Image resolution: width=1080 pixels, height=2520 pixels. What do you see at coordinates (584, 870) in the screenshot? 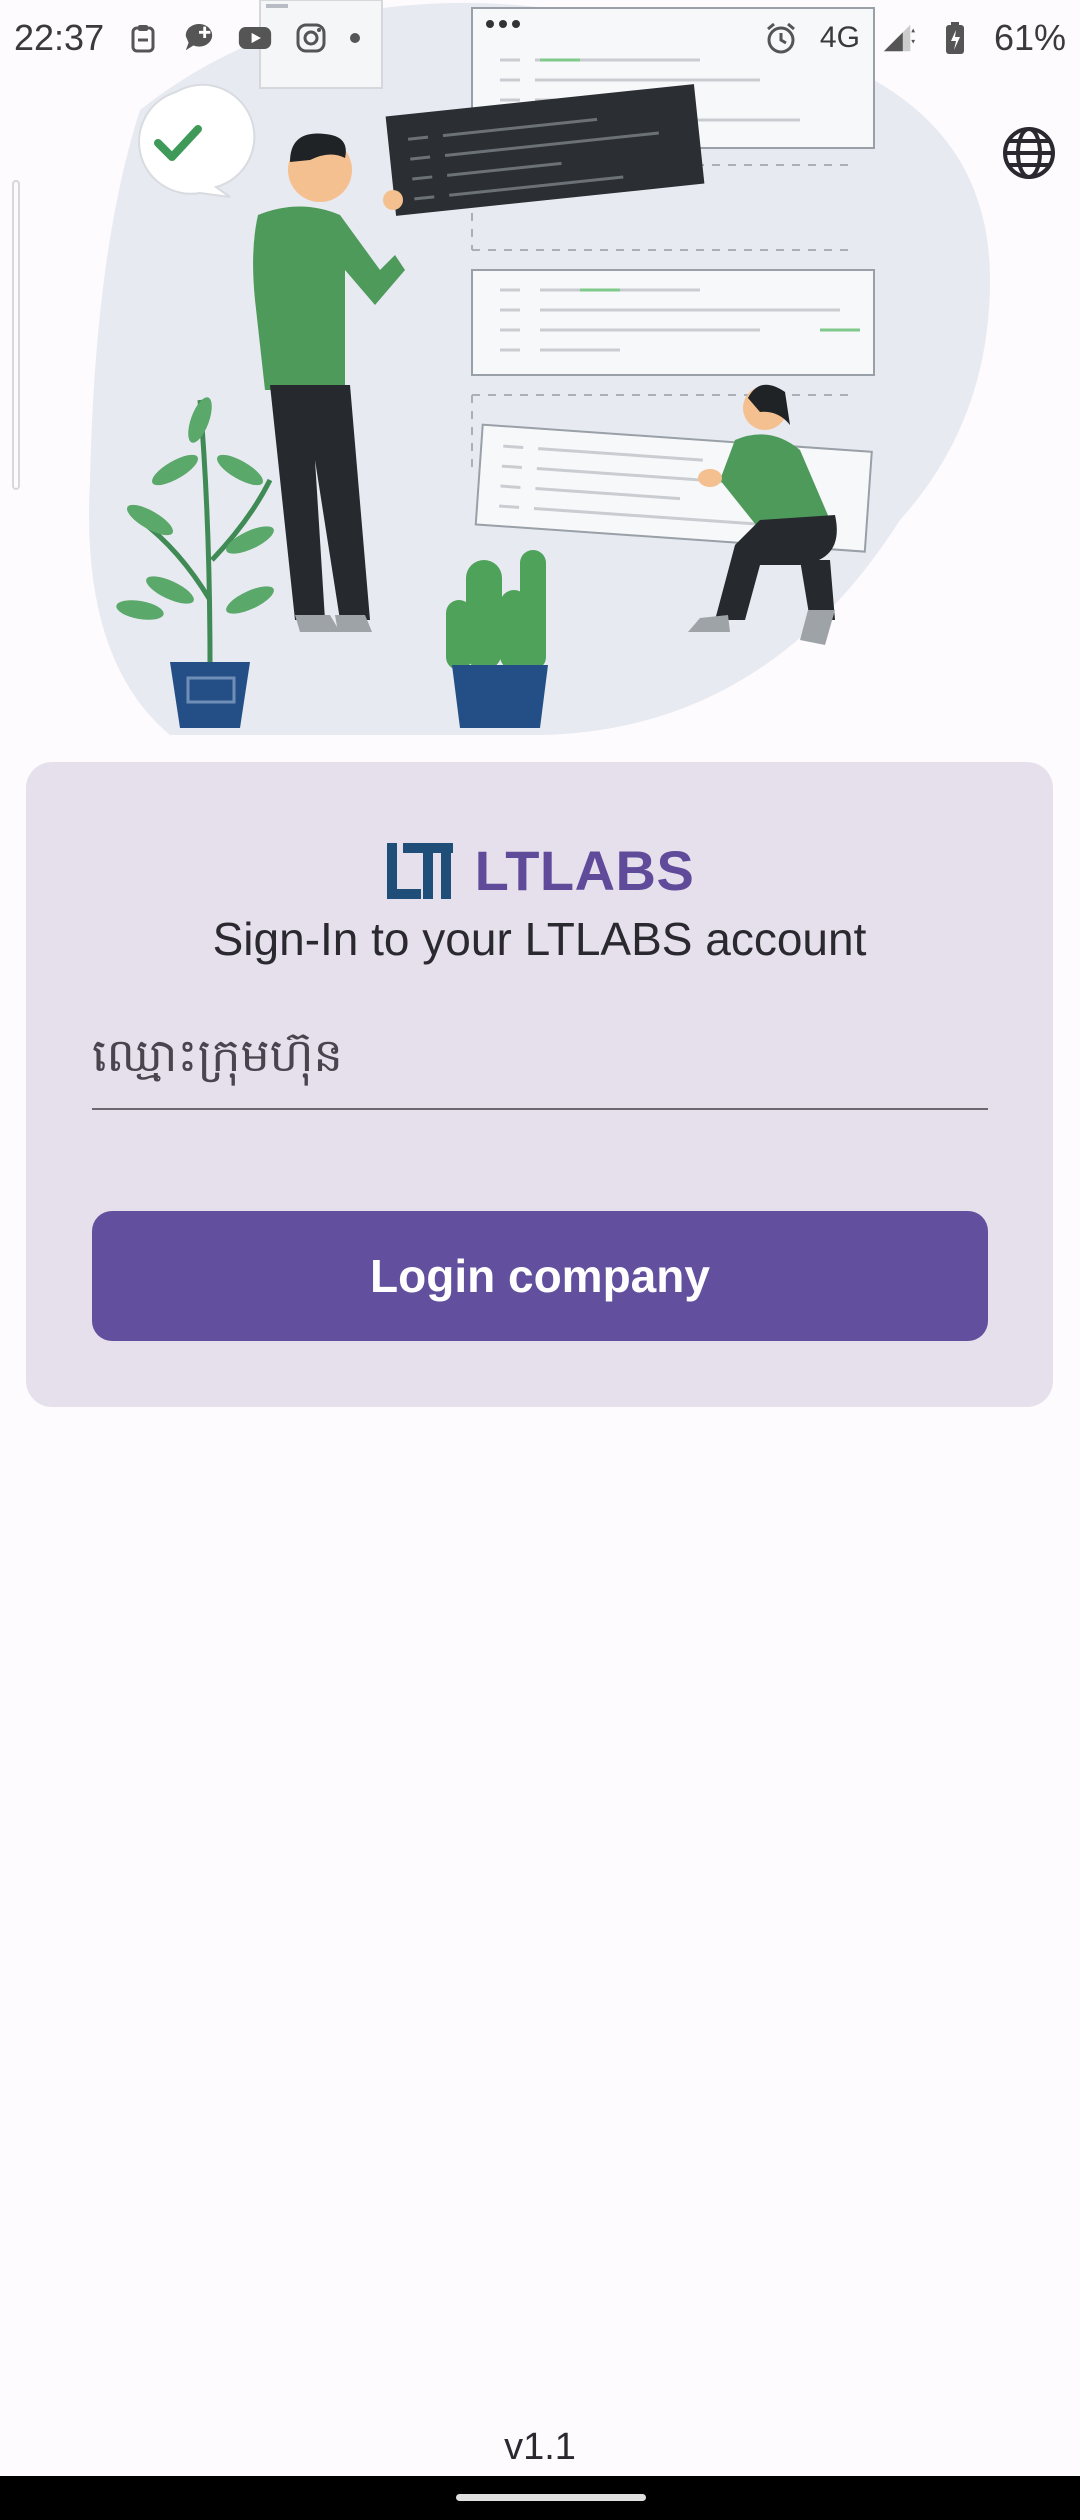
I see `brand-name: LTLABS` at bounding box center [584, 870].